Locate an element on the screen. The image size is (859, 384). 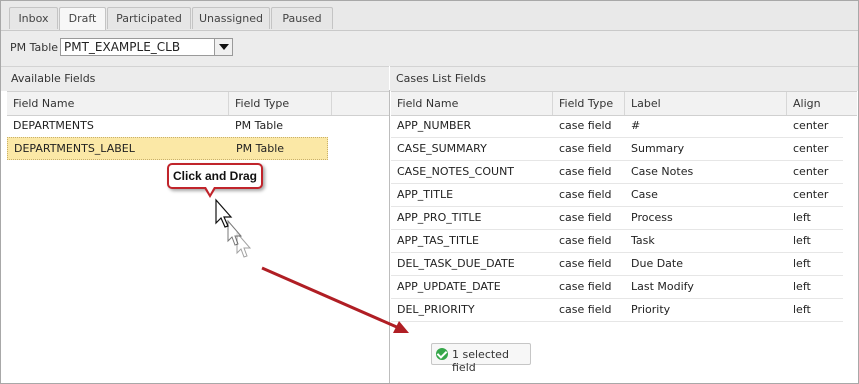
check-circle-icon is located at coordinates (442, 354).